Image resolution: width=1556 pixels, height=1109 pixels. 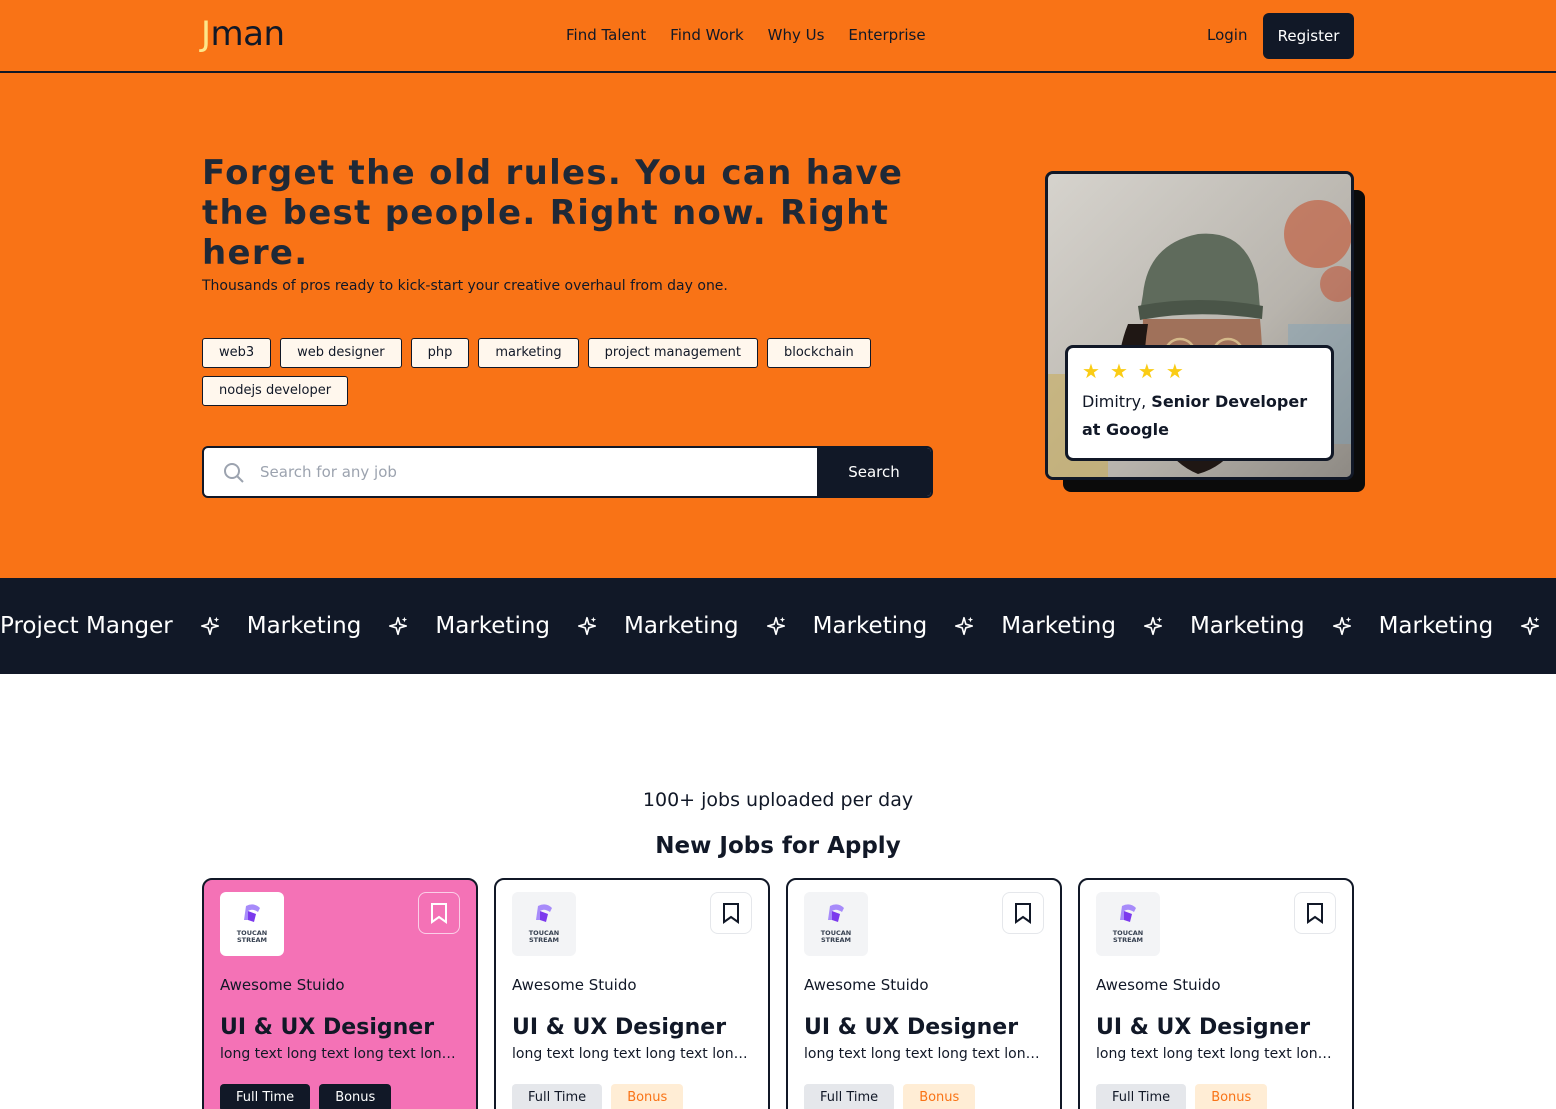 What do you see at coordinates (86, 626) in the screenshot?
I see `marquee-item: Project Manger` at bounding box center [86, 626].